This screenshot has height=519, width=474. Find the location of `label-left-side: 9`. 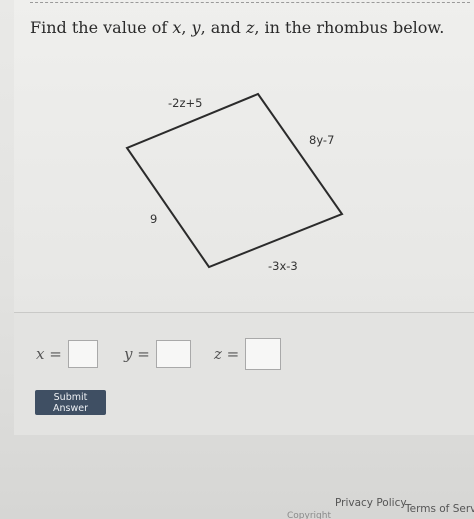

label-left-side: 9 is located at coordinates (154, 219).